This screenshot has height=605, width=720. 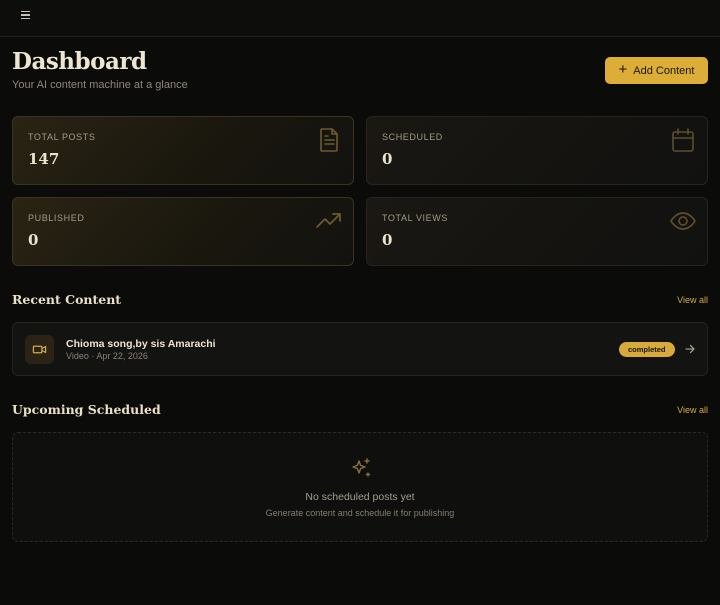 I want to click on upcoming-view-all-link: View all, so click(x=692, y=410).